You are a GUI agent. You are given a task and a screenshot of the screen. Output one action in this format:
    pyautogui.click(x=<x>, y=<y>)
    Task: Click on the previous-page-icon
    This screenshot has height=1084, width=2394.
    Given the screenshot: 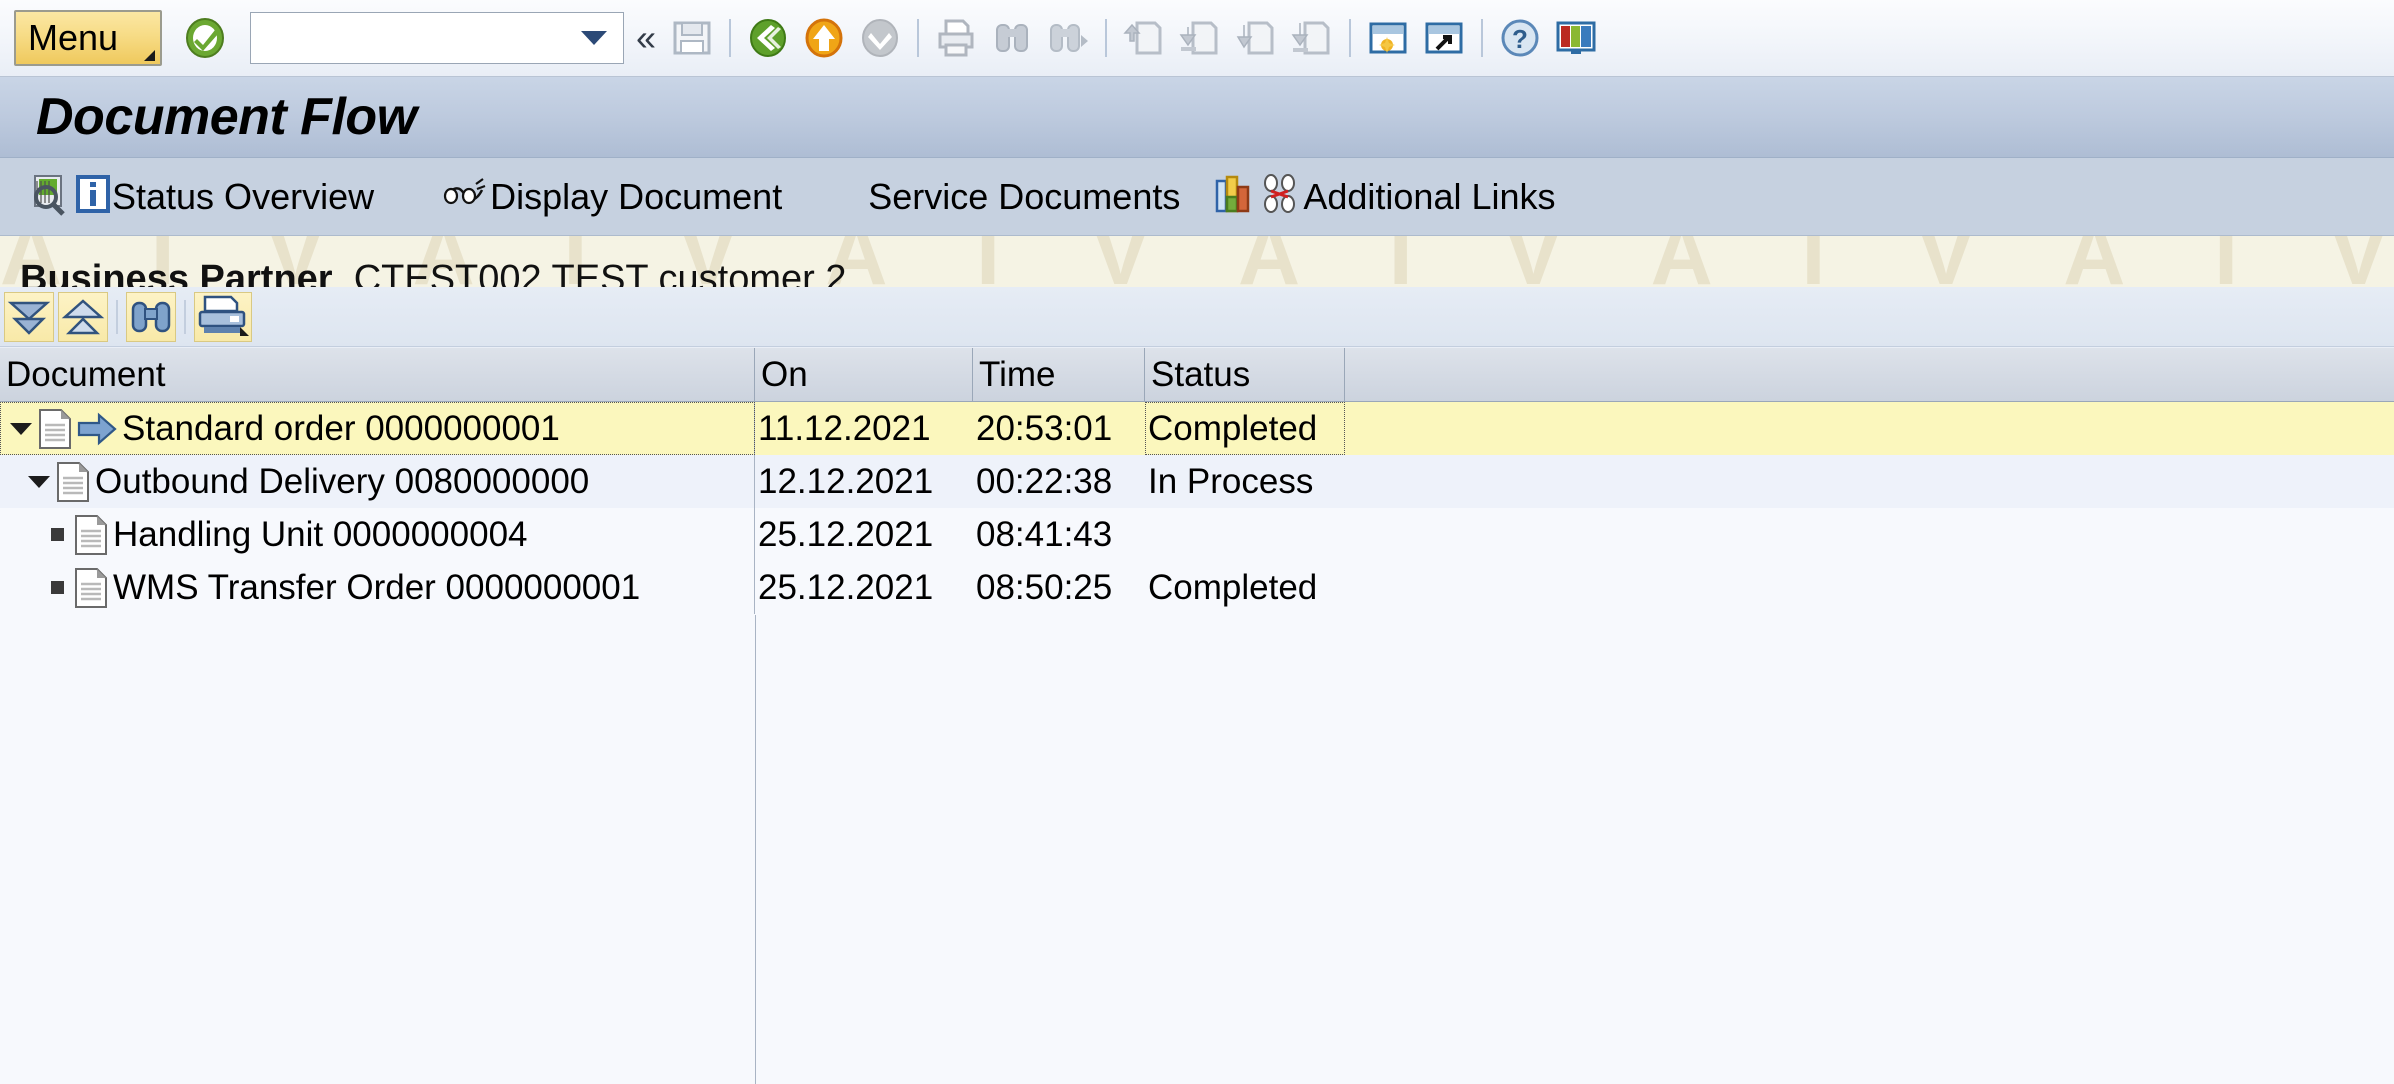 What is the action you would take?
    pyautogui.click(x=1200, y=38)
    